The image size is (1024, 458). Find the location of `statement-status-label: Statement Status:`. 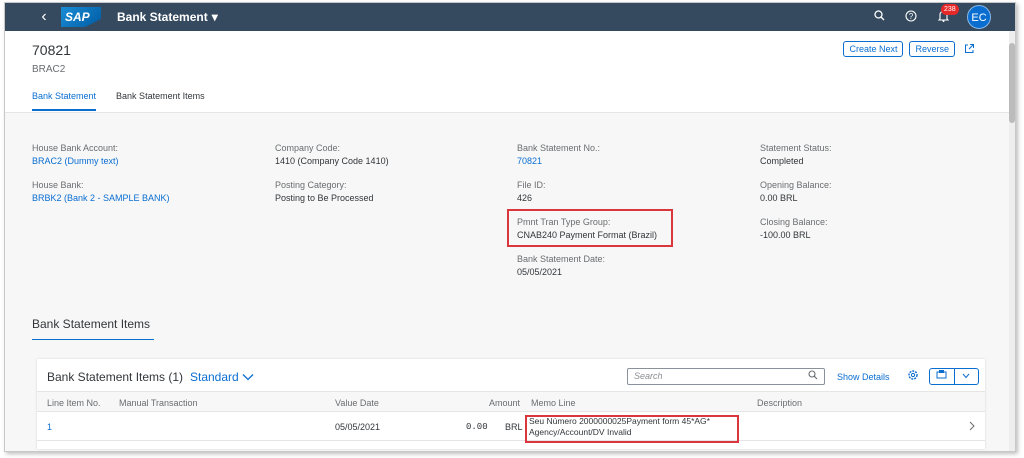

statement-status-label: Statement Status: is located at coordinates (796, 148).